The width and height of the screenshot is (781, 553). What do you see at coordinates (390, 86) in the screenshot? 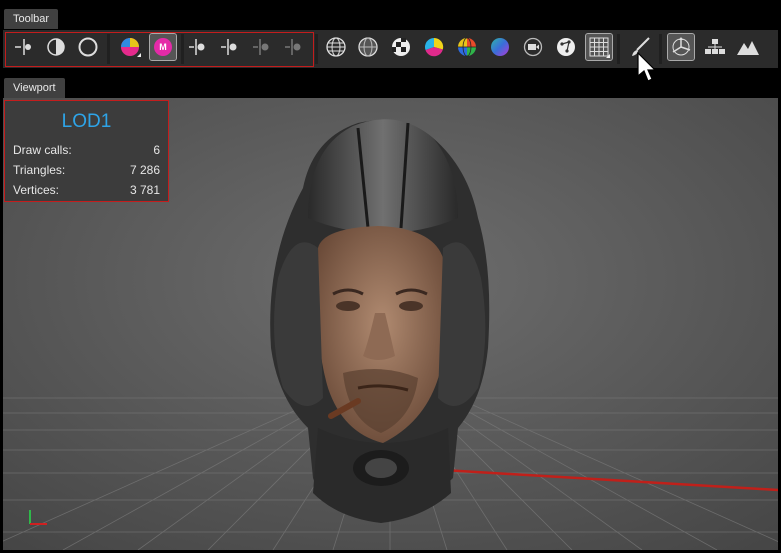
I see `viewport-tab-bar: Viewport` at bounding box center [390, 86].